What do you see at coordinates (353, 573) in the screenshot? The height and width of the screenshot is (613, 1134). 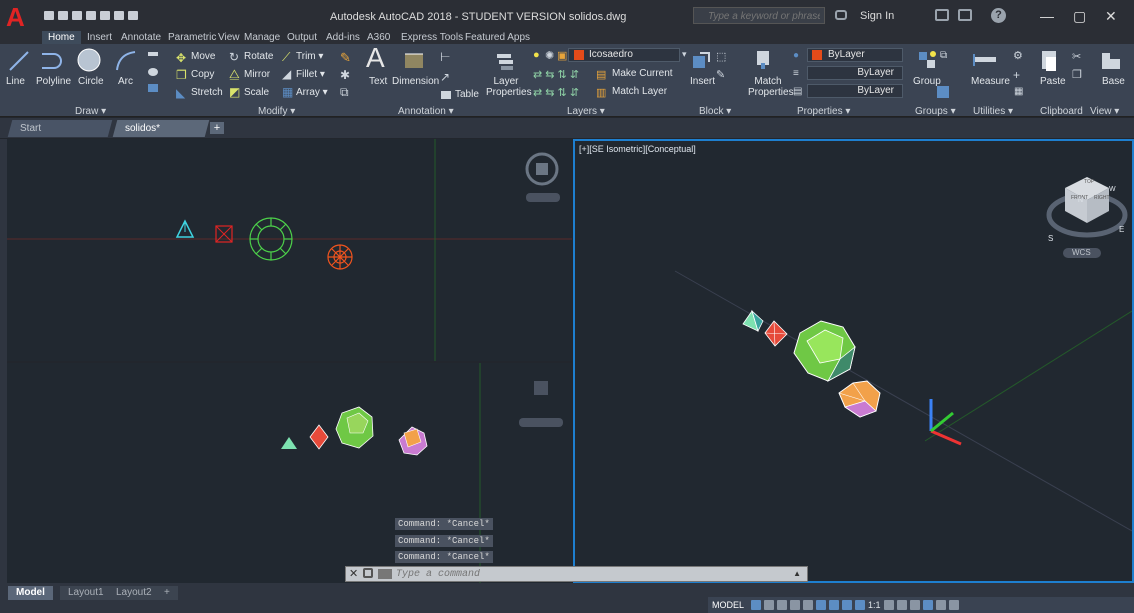 I see `close-command-icon: ✕` at bounding box center [353, 573].